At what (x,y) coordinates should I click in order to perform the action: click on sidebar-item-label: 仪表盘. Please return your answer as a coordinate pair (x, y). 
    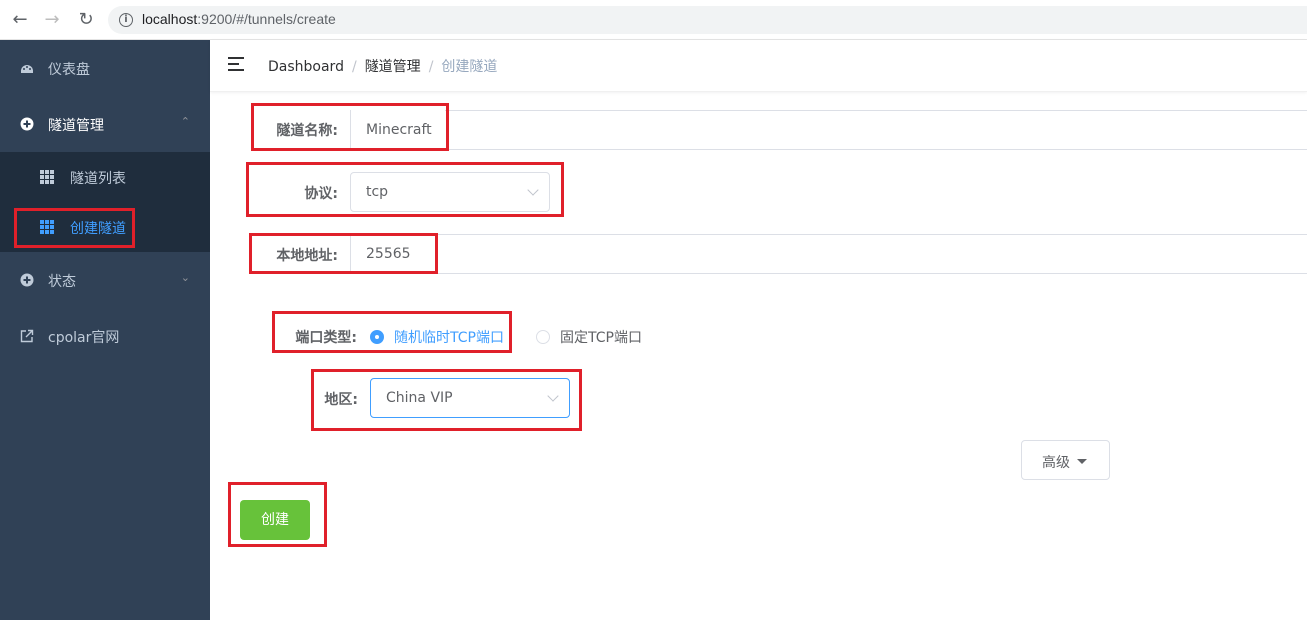
    Looking at the image, I should click on (69, 70).